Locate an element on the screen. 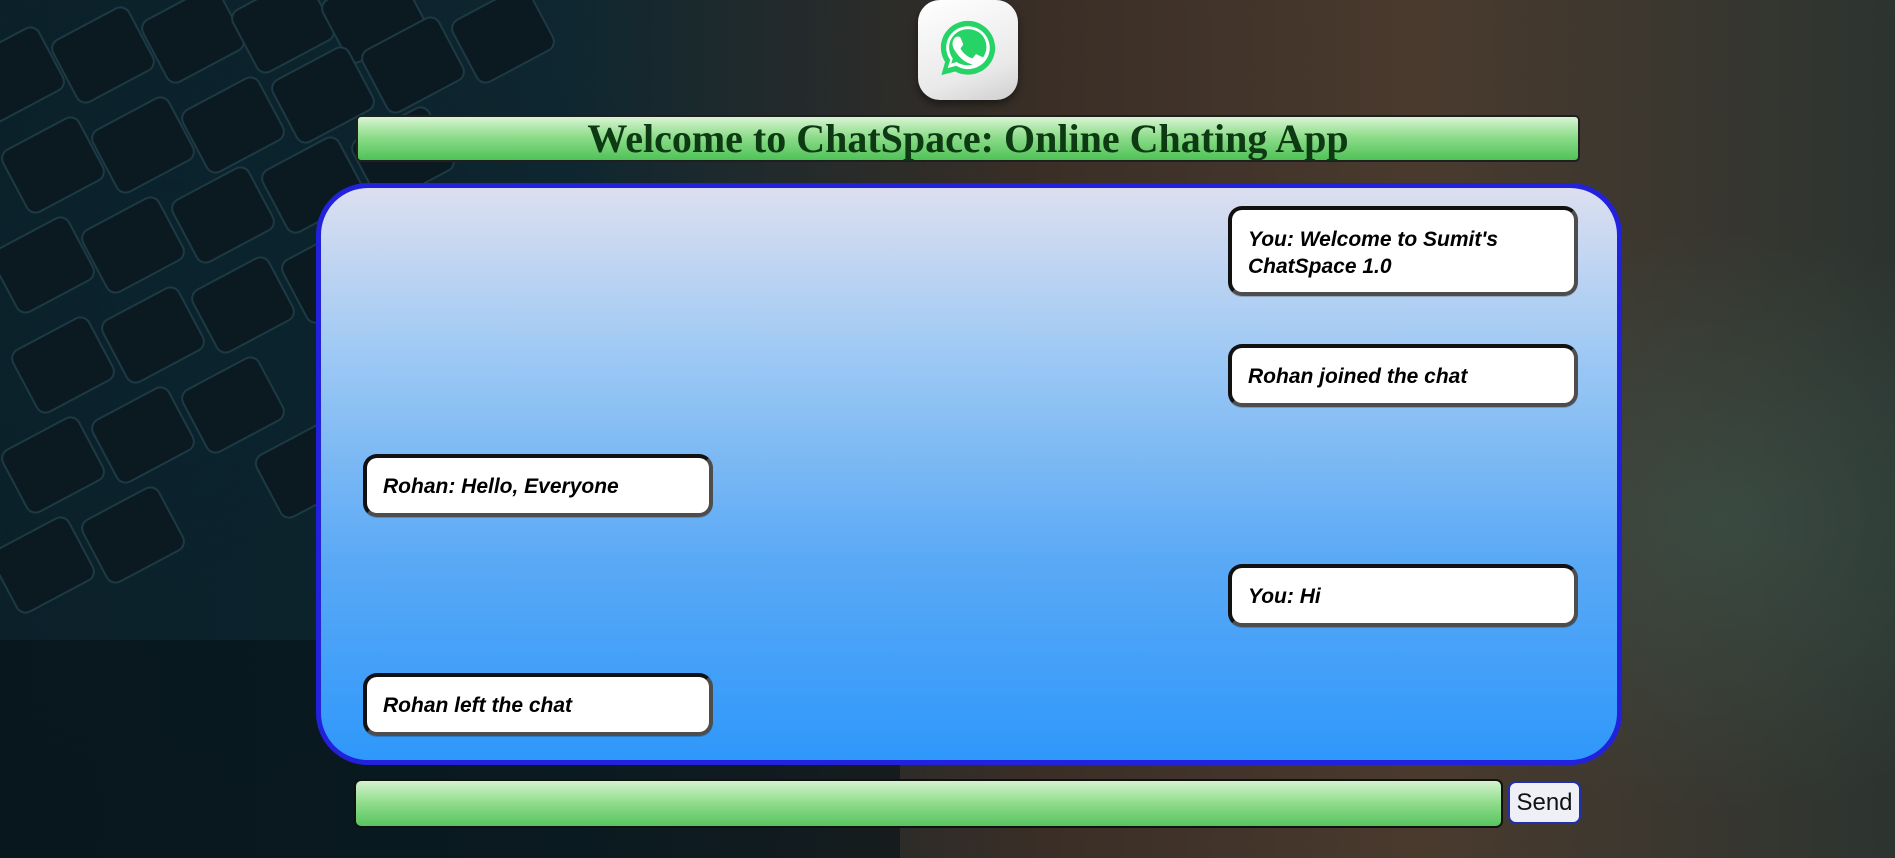 The width and height of the screenshot is (1895, 858). page-title: Welcome to ChatSpace: Online Chating App is located at coordinates (968, 138).